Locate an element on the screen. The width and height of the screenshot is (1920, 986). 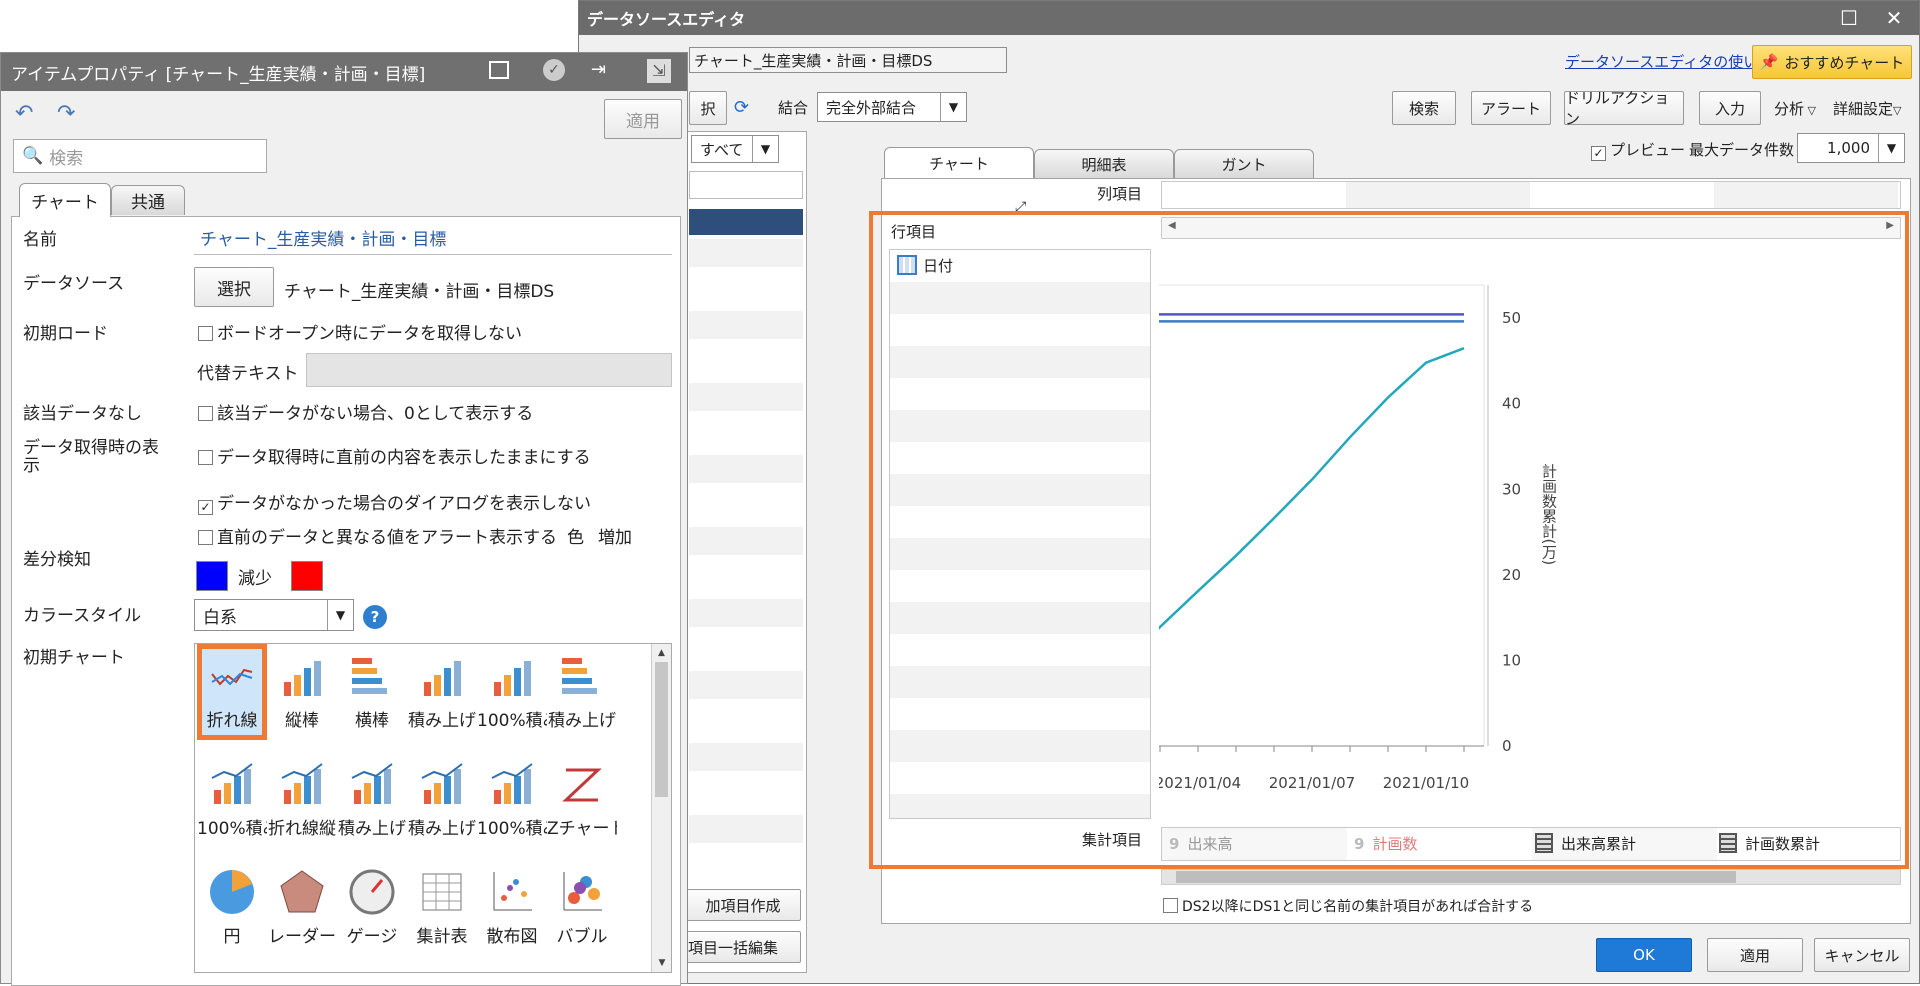
chart-type-13: レーダー is located at coordinates (302, 905).